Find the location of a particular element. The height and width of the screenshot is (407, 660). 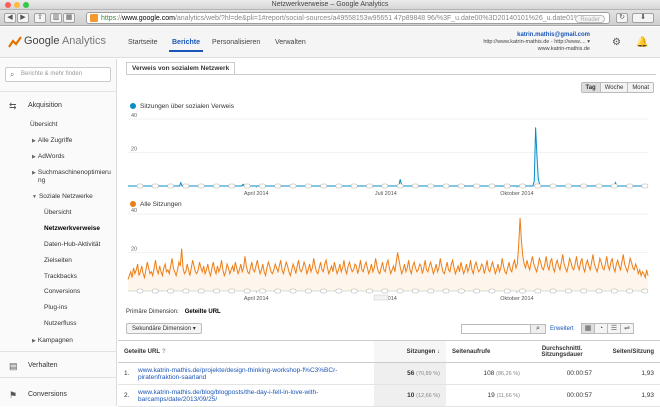

advanced-filter-link: Erweitert is located at coordinates (562, 329).